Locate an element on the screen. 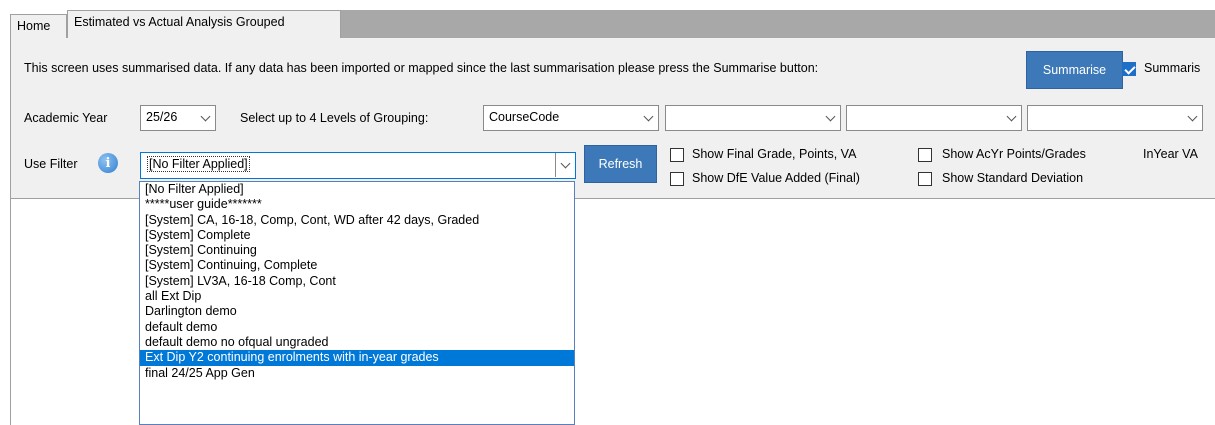  dropdown-option: [No Filter Applied] is located at coordinates (357, 189).